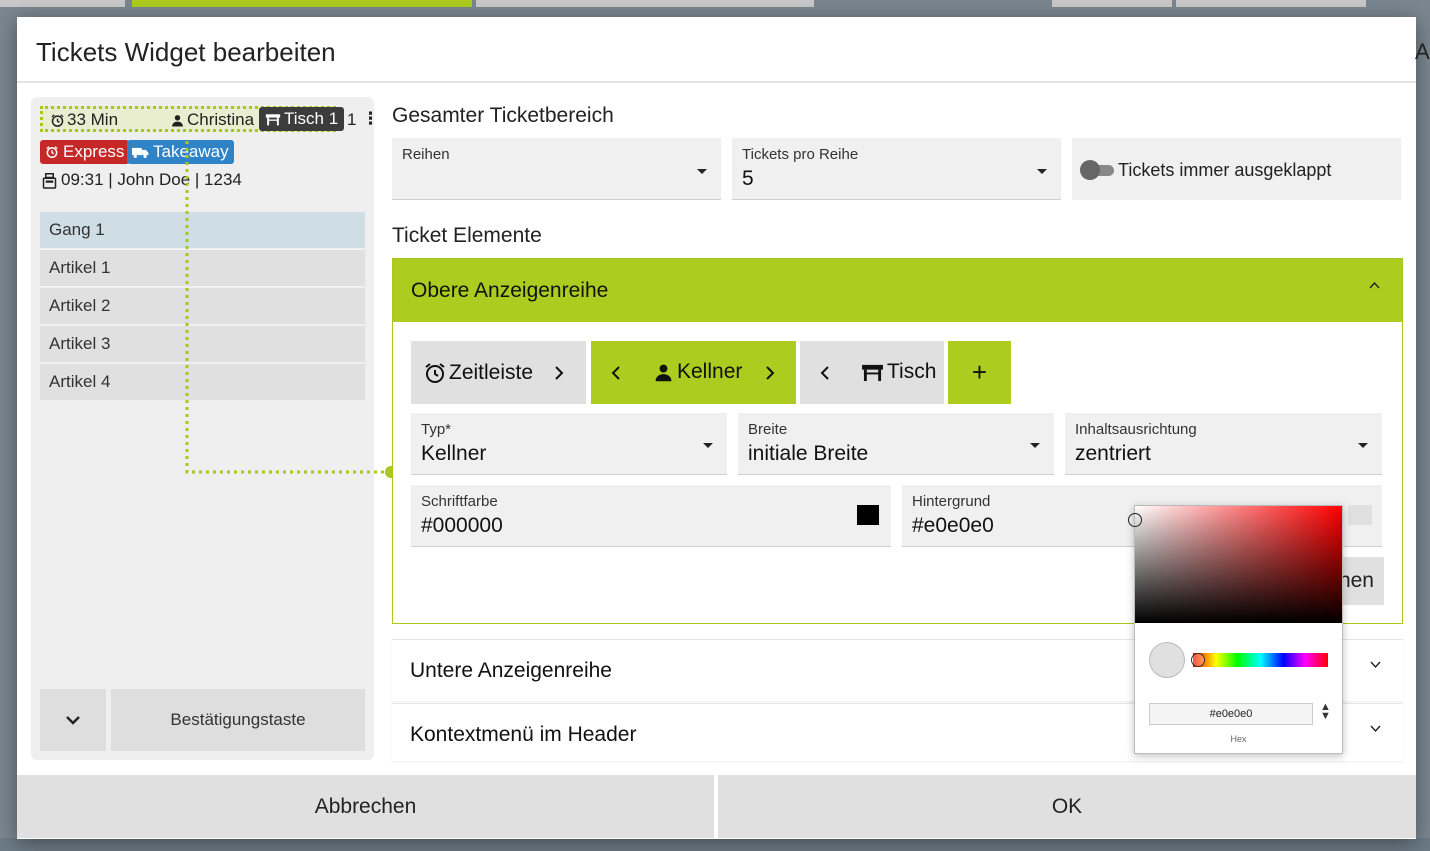 The width and height of the screenshot is (1430, 851). What do you see at coordinates (94, 151) in the screenshot?
I see `express-label: Express` at bounding box center [94, 151].